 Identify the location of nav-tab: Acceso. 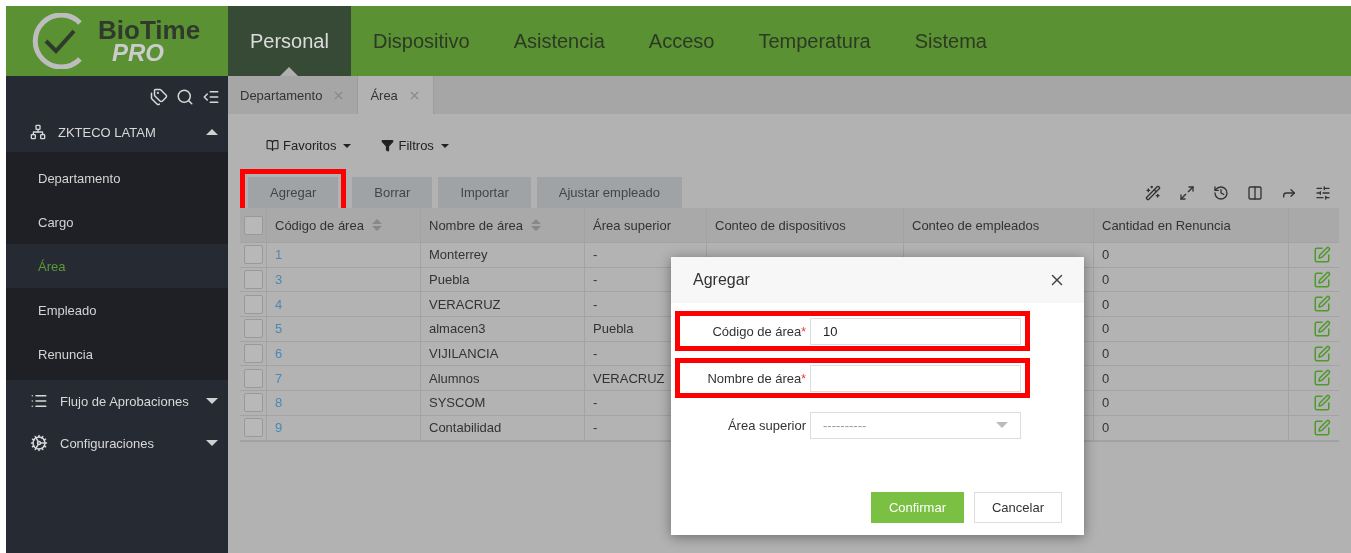
(681, 41).